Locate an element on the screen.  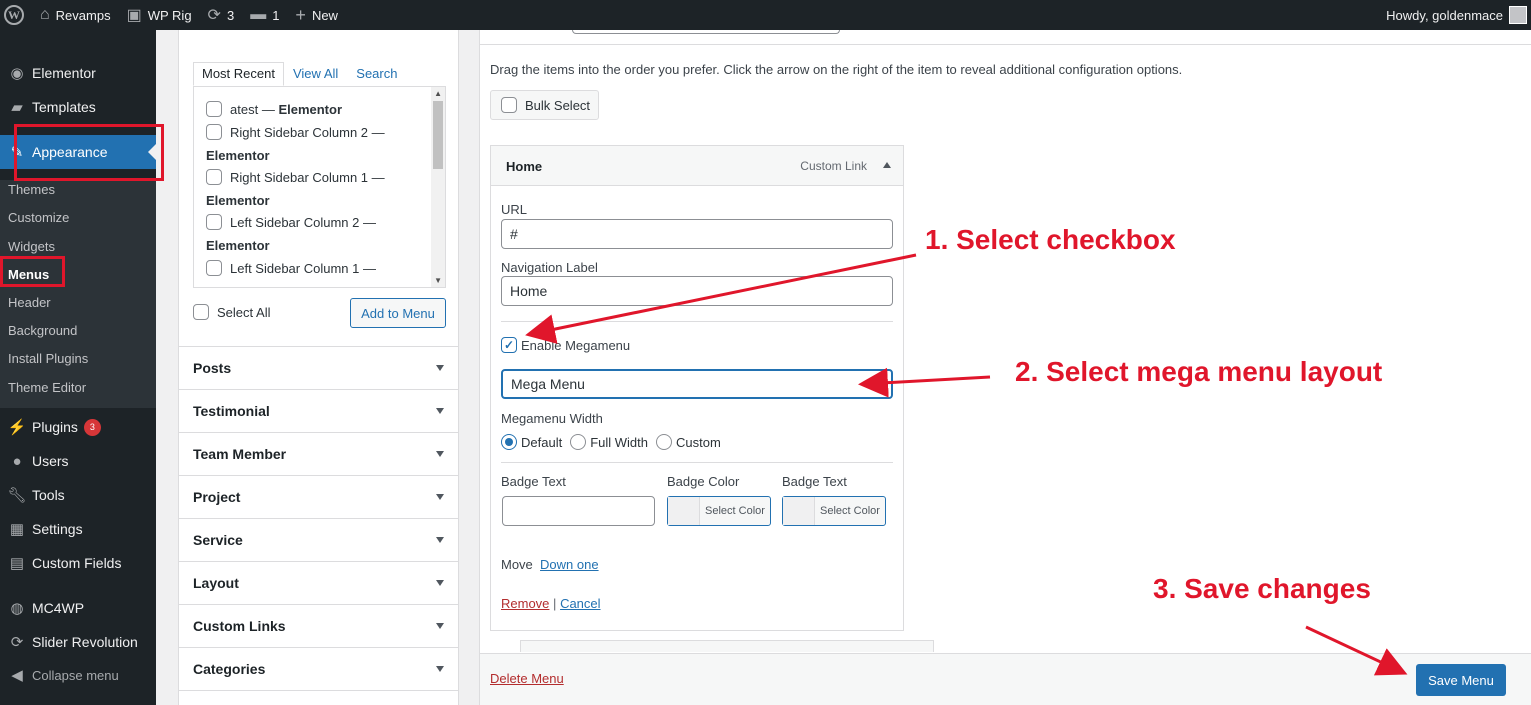
select-all-checkbox: Select All is located at coordinates (231, 312).